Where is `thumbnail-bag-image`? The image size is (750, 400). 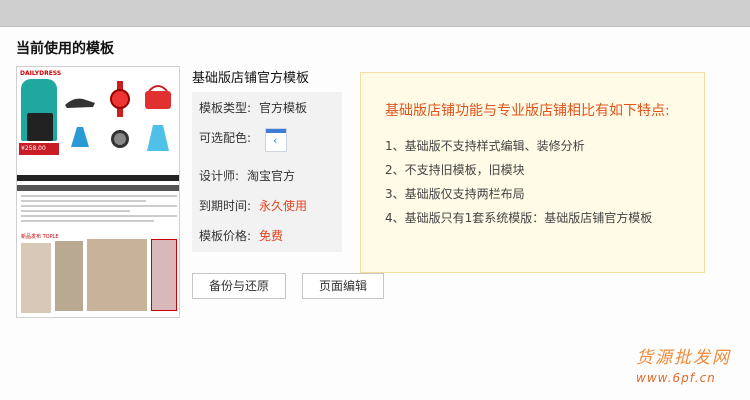
thumbnail-bag-image is located at coordinates (158, 95).